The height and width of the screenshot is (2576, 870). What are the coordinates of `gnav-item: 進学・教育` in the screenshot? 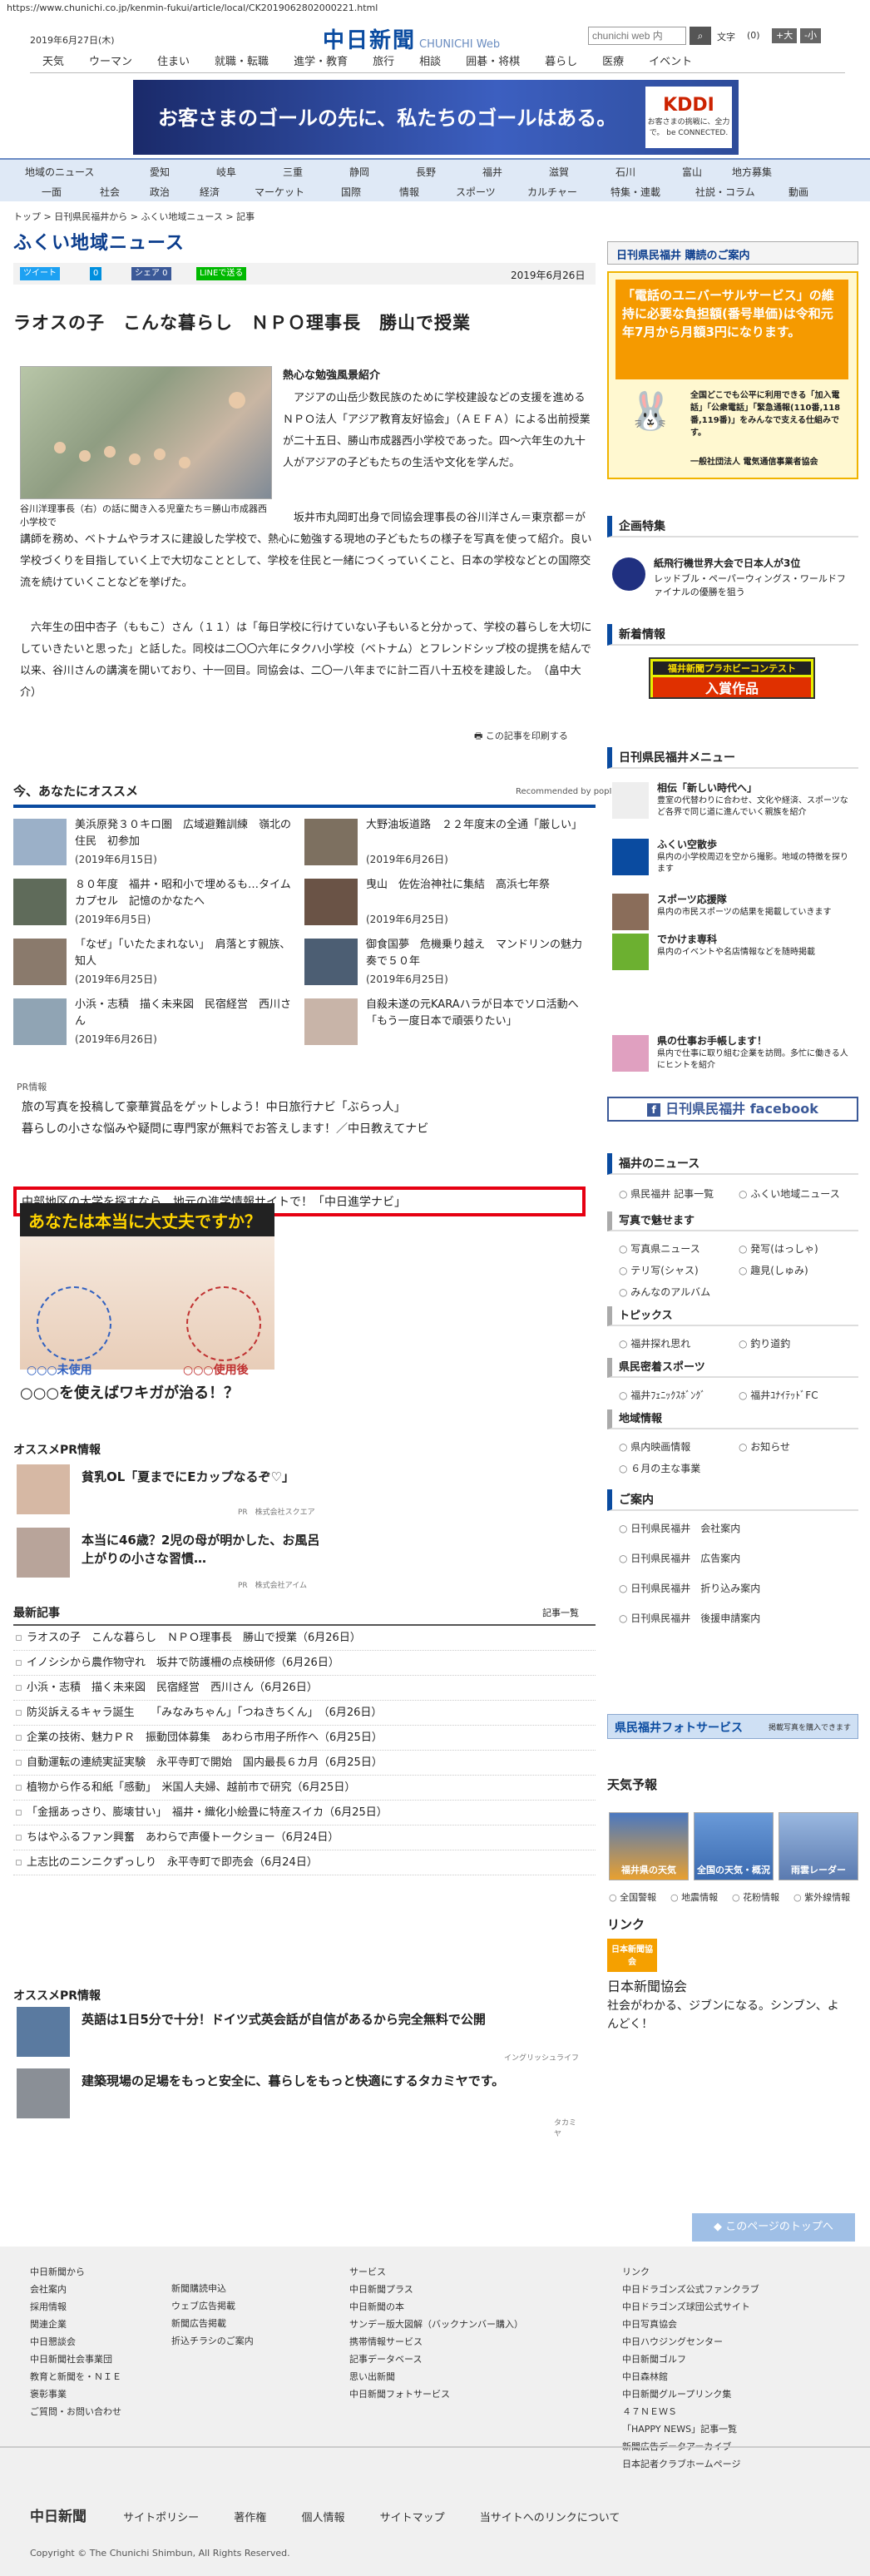 It's located at (321, 62).